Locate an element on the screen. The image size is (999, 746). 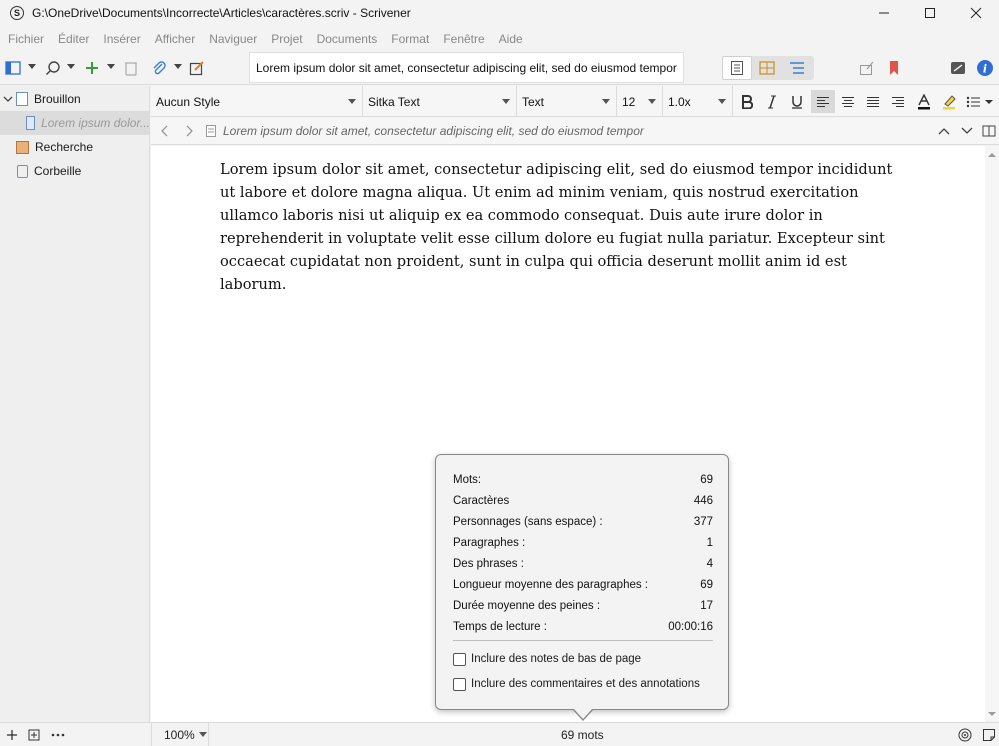
scrivener-app-icon: S is located at coordinates (17, 13).